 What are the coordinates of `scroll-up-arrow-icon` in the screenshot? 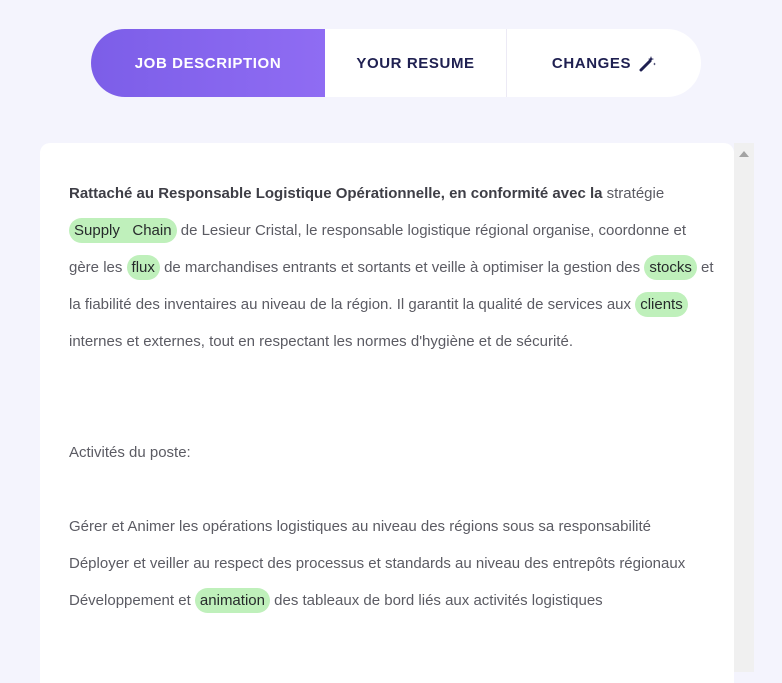 It's located at (744, 154).